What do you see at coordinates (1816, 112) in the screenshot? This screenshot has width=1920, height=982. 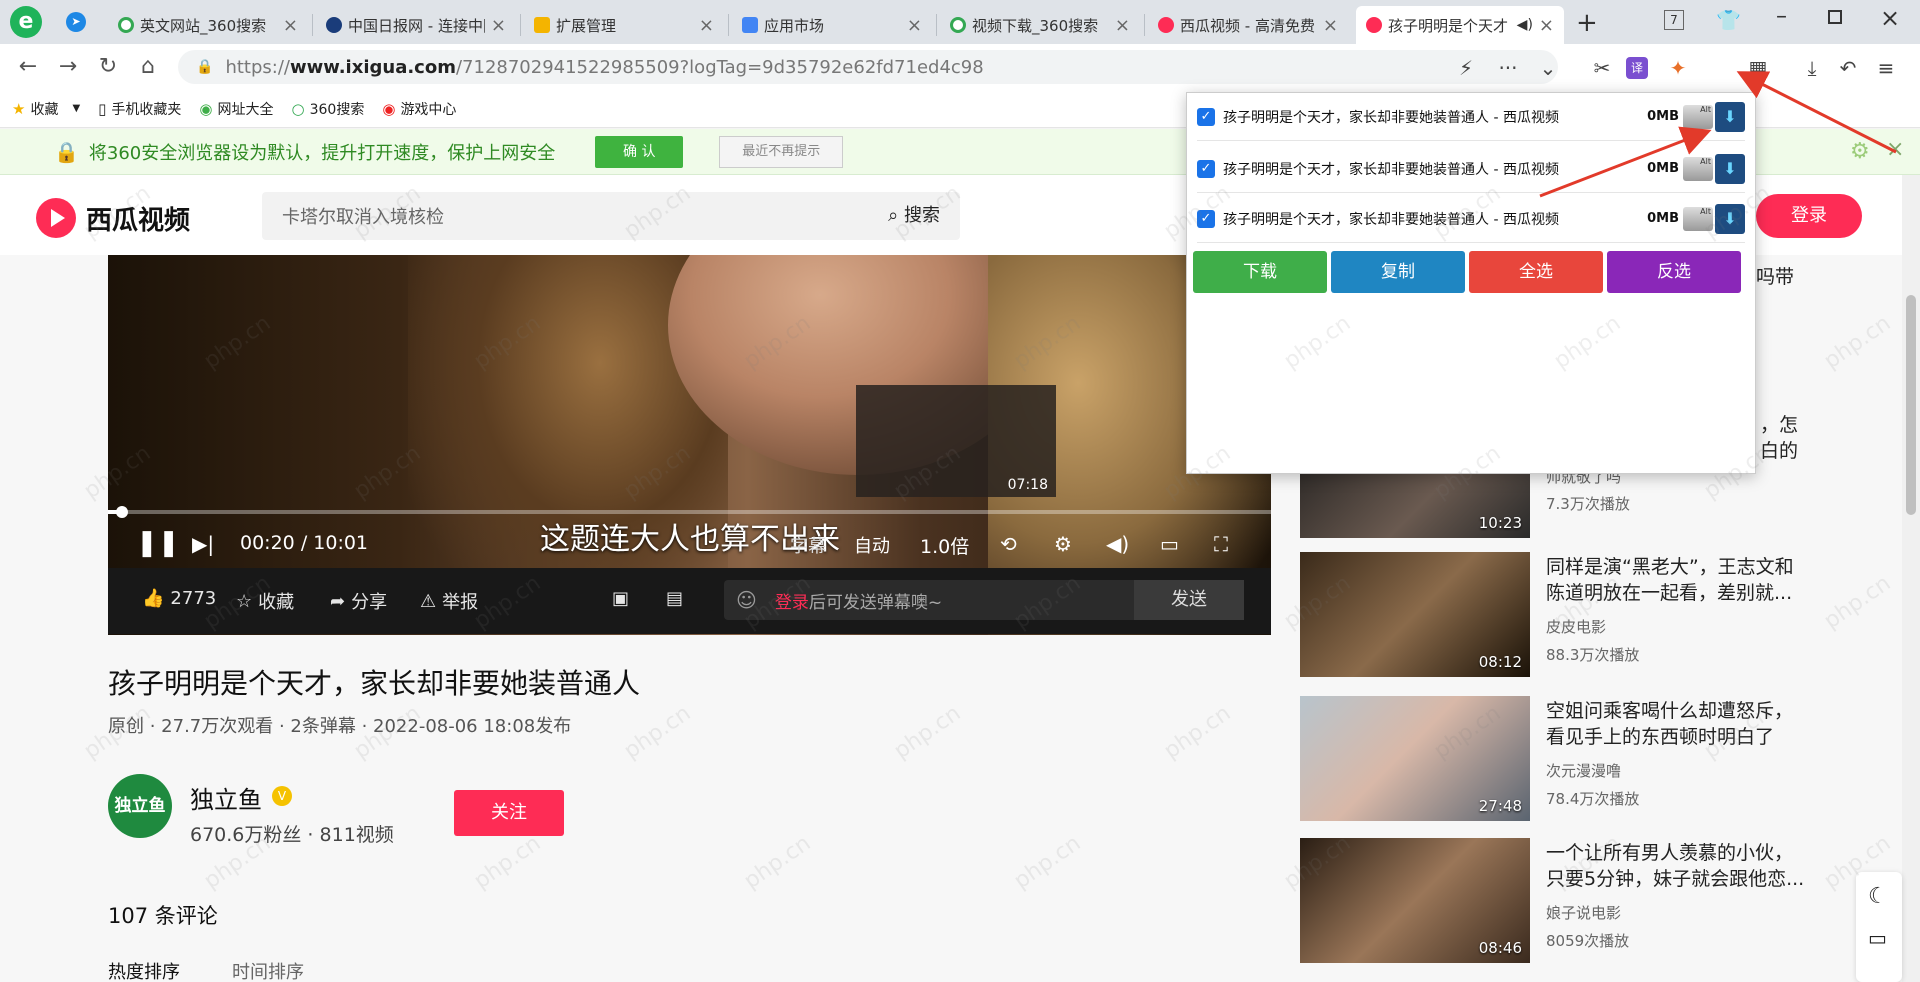 I see `annotation-arrow-extension` at bounding box center [1816, 112].